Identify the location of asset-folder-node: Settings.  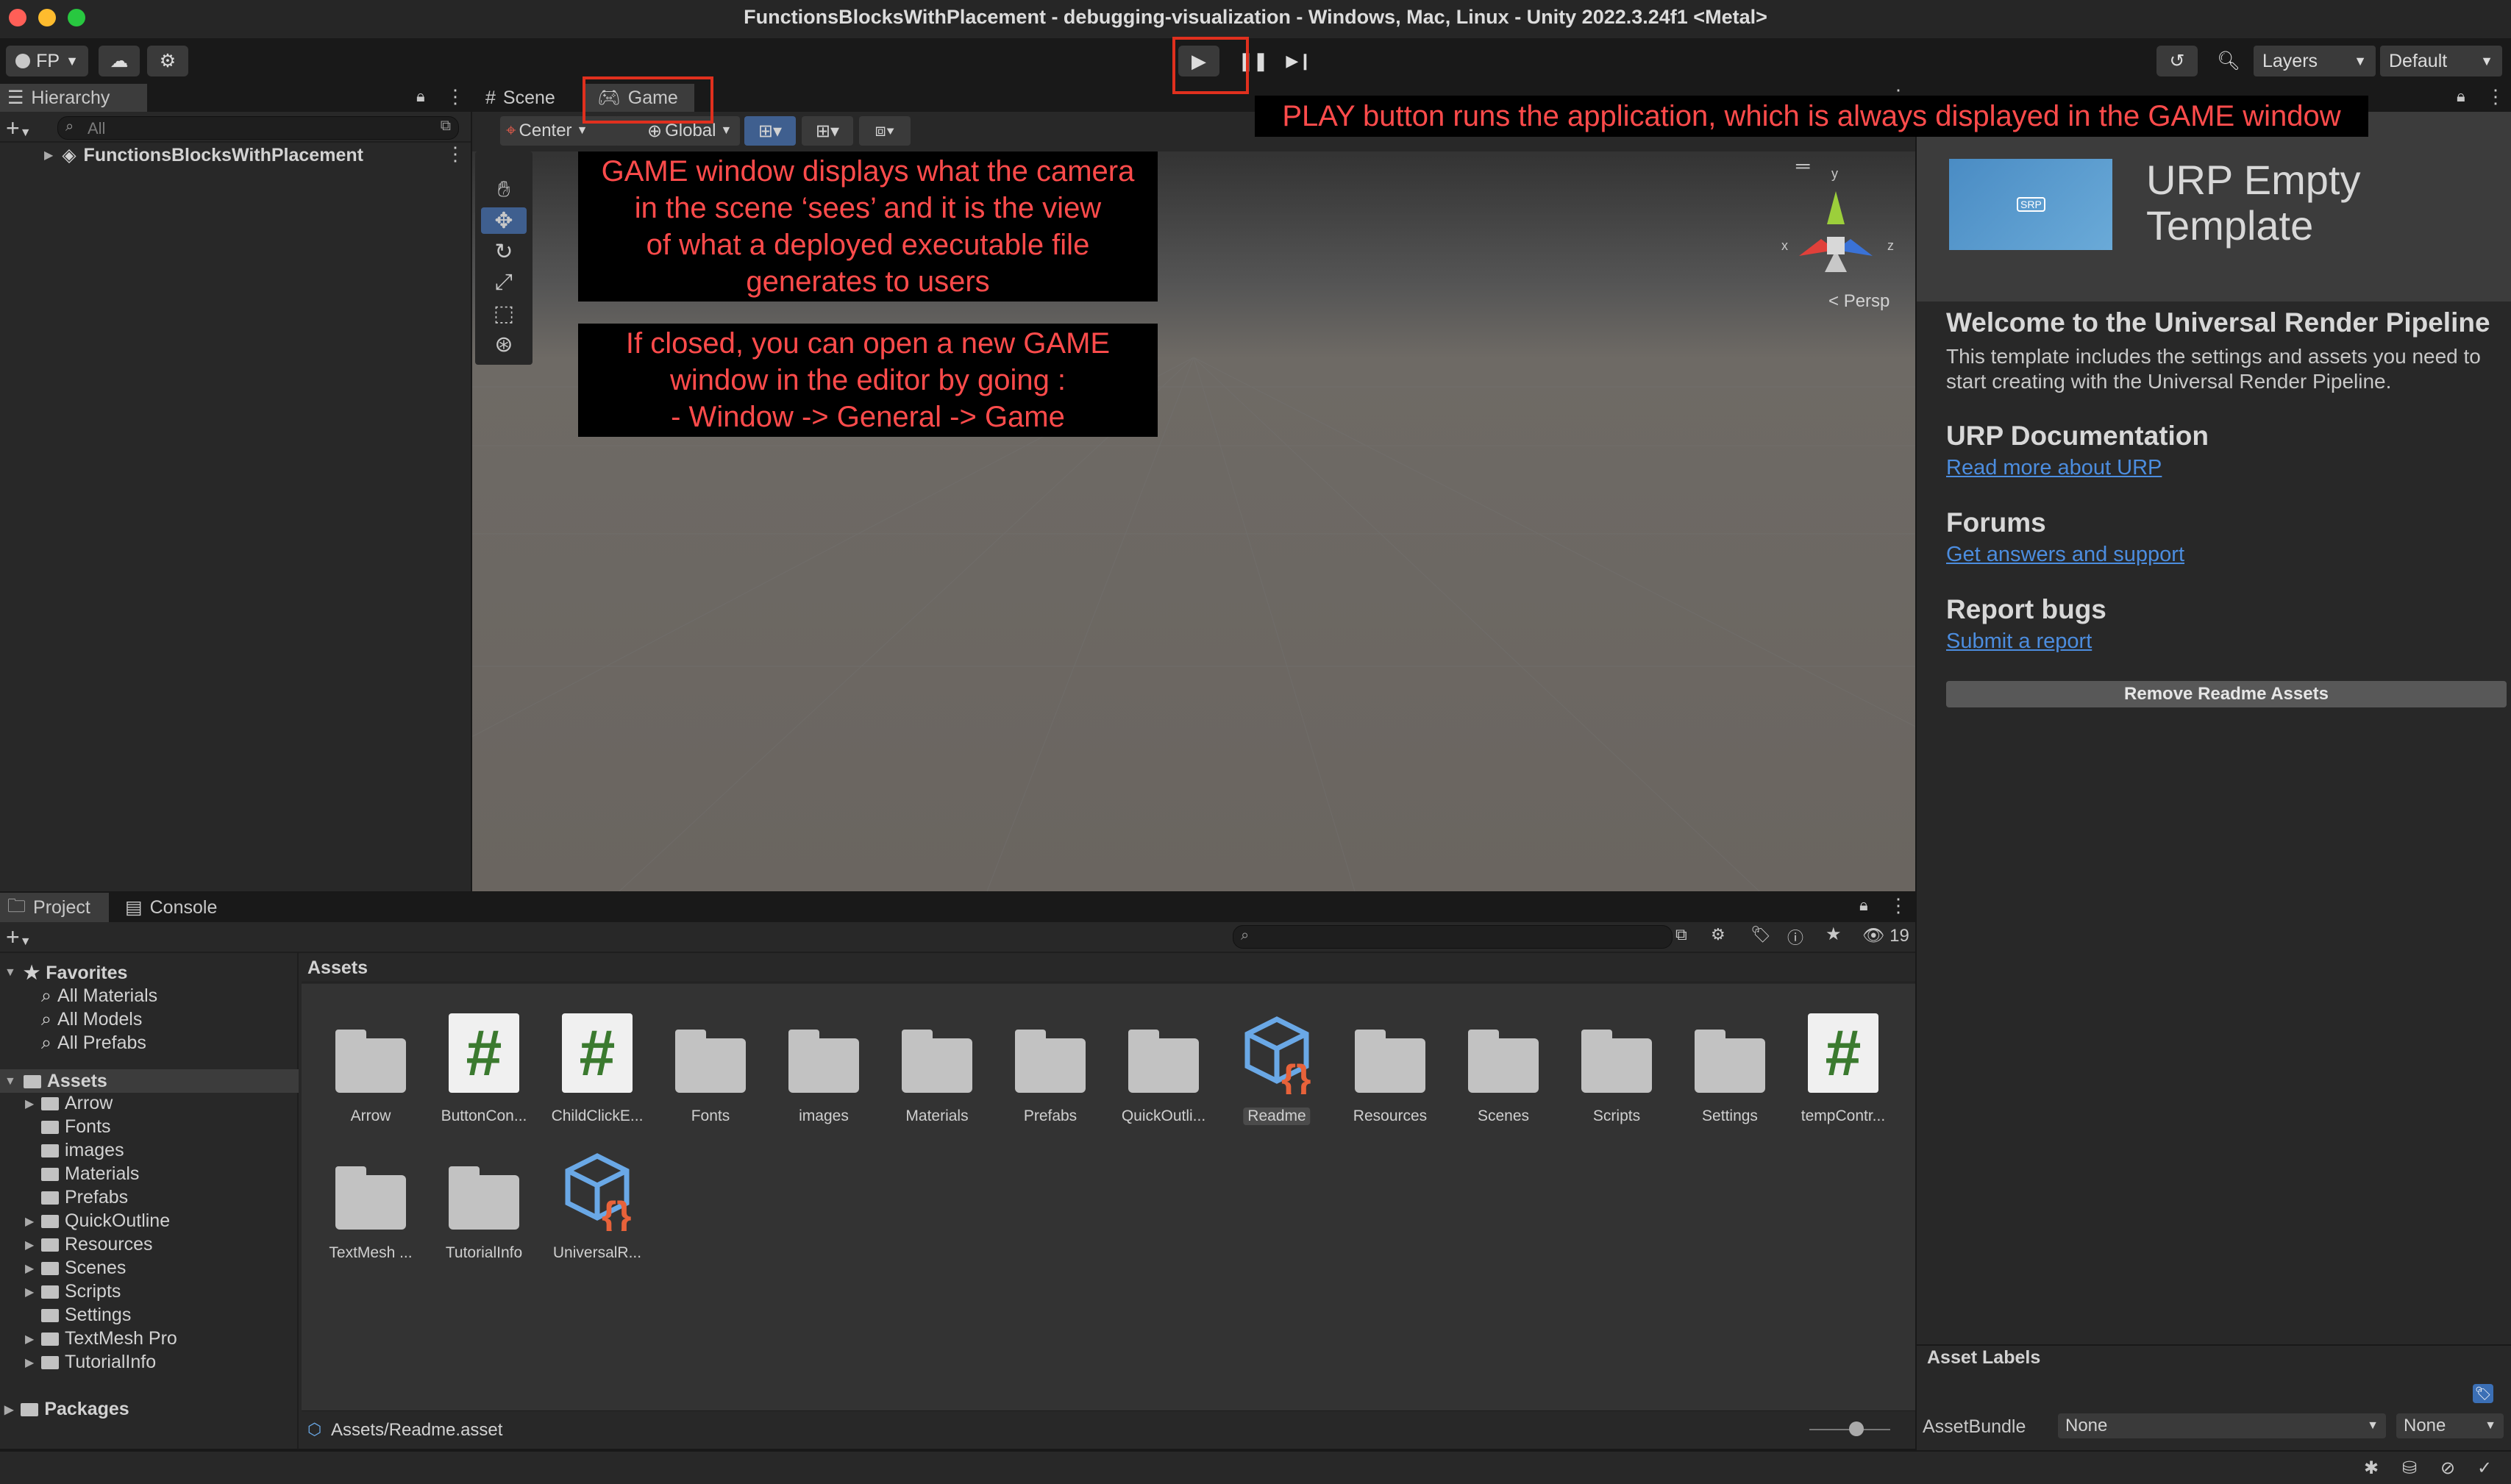
(78, 1315).